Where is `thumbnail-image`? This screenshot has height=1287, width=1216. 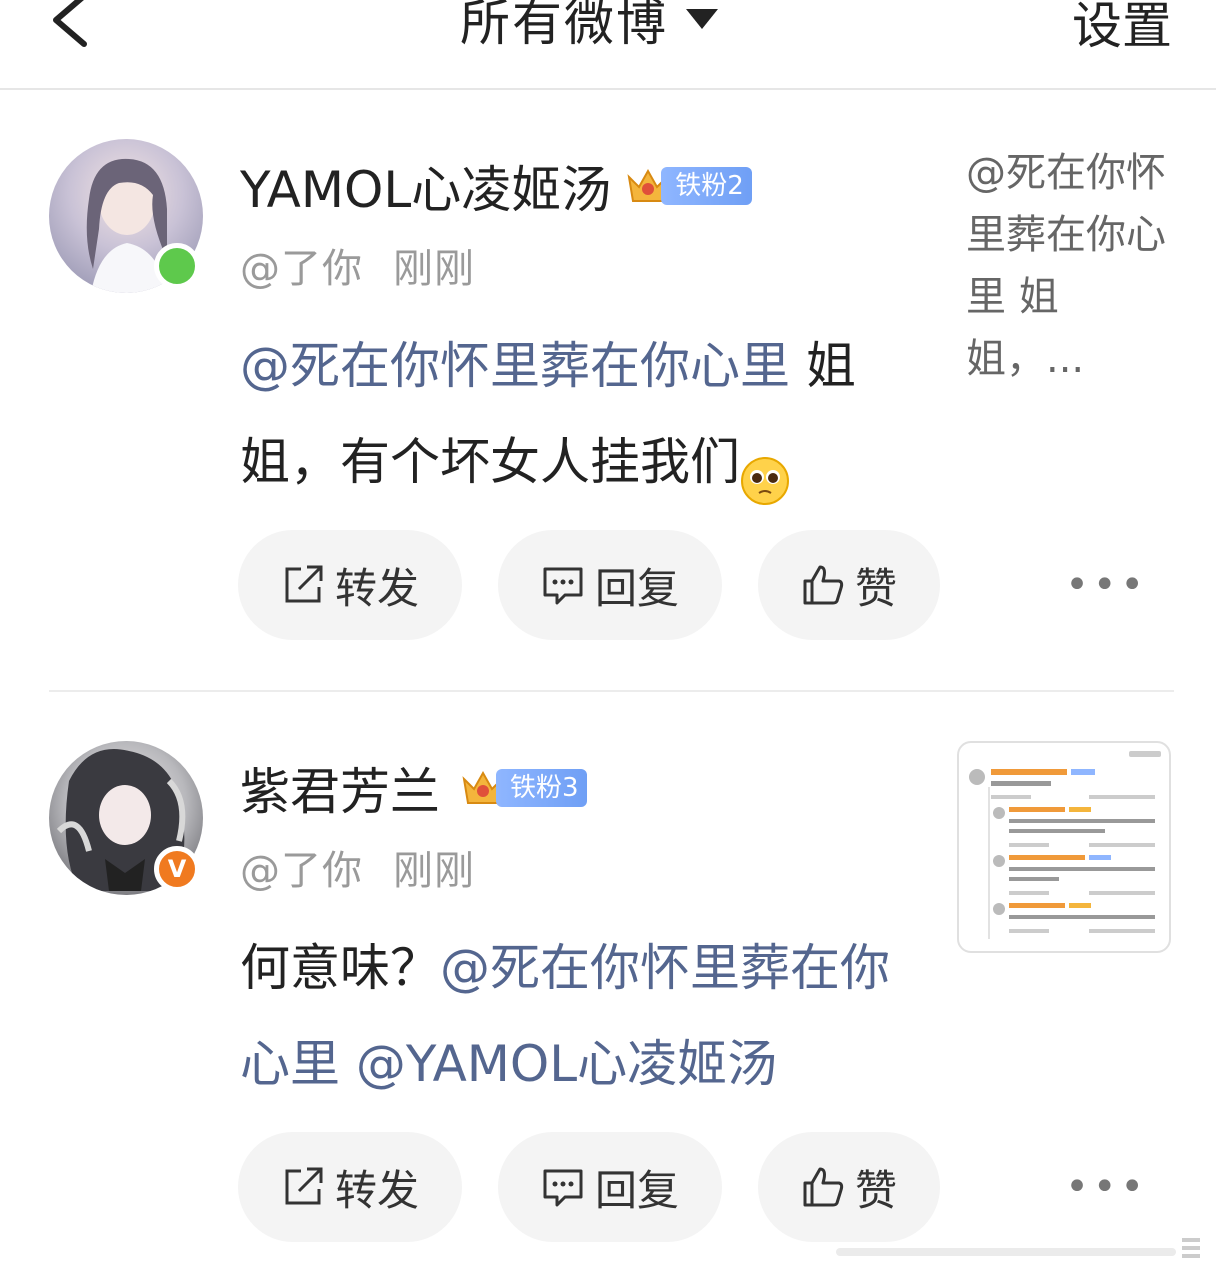 thumbnail-image is located at coordinates (1065, 845).